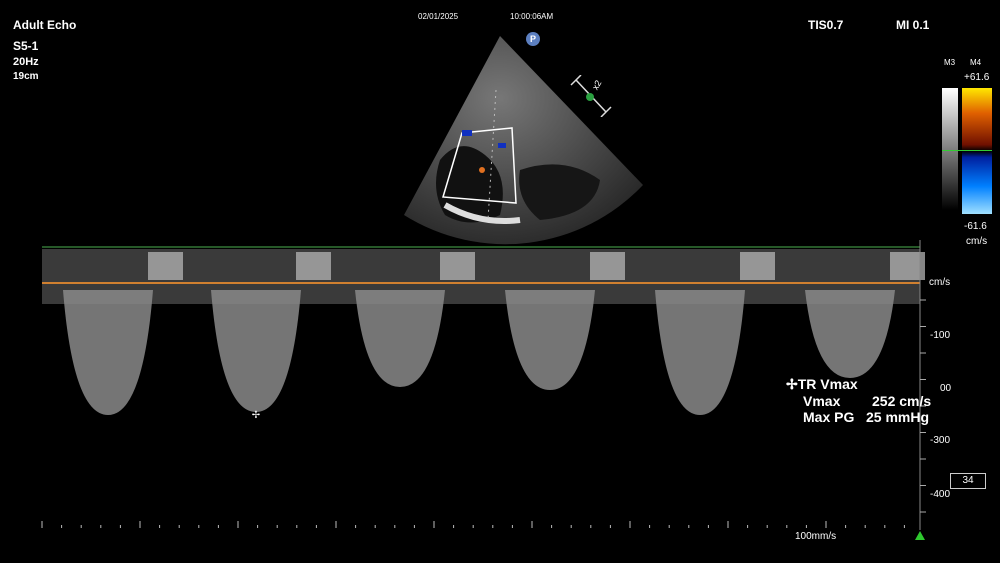 This screenshot has width=1000, height=563. What do you see at coordinates (816, 536) in the screenshot?
I see `sweep-speed-label: 100mm/s` at bounding box center [816, 536].